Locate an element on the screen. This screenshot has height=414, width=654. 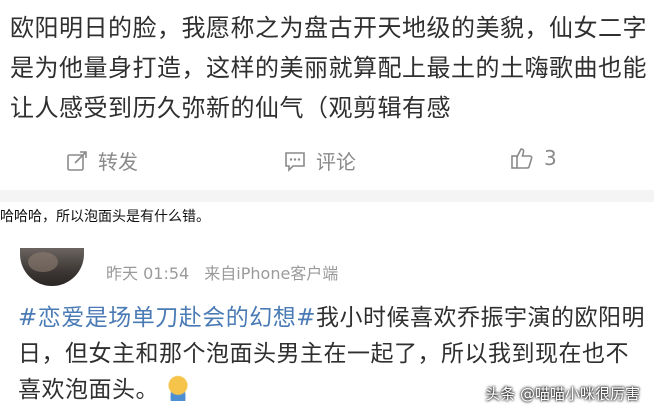
comment-button: 评论 is located at coordinates (320, 160).